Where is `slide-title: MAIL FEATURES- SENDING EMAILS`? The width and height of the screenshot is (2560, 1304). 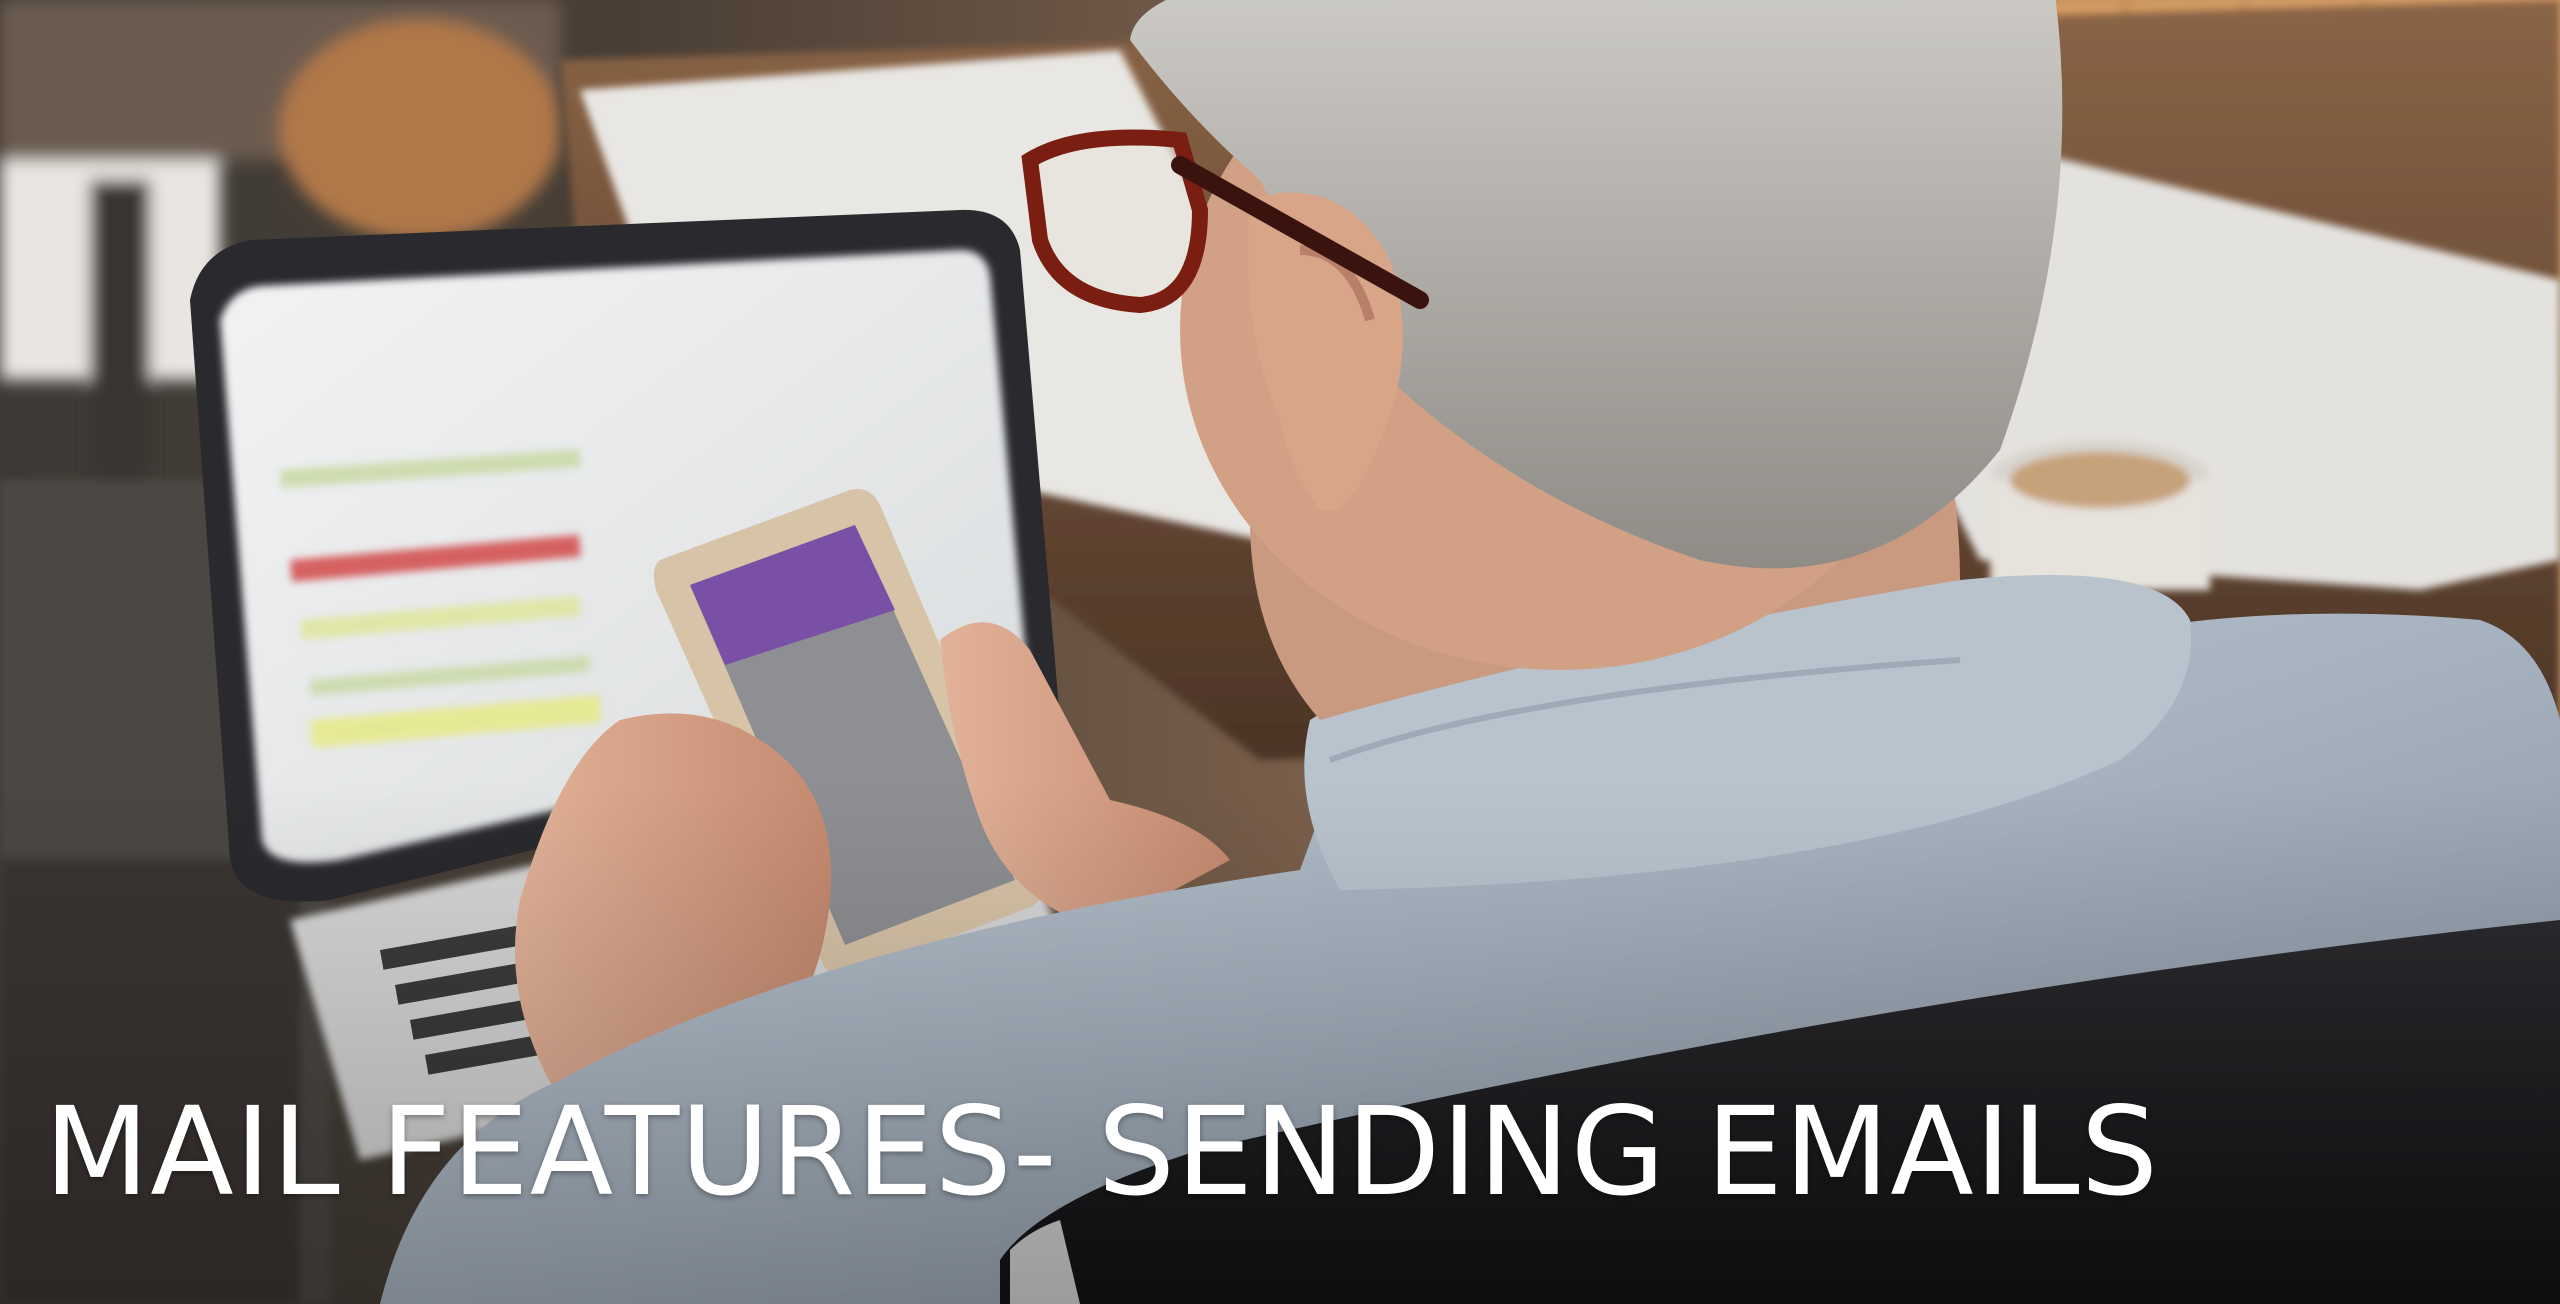 slide-title: MAIL FEATURES- SENDING EMAILS is located at coordinates (1102, 1152).